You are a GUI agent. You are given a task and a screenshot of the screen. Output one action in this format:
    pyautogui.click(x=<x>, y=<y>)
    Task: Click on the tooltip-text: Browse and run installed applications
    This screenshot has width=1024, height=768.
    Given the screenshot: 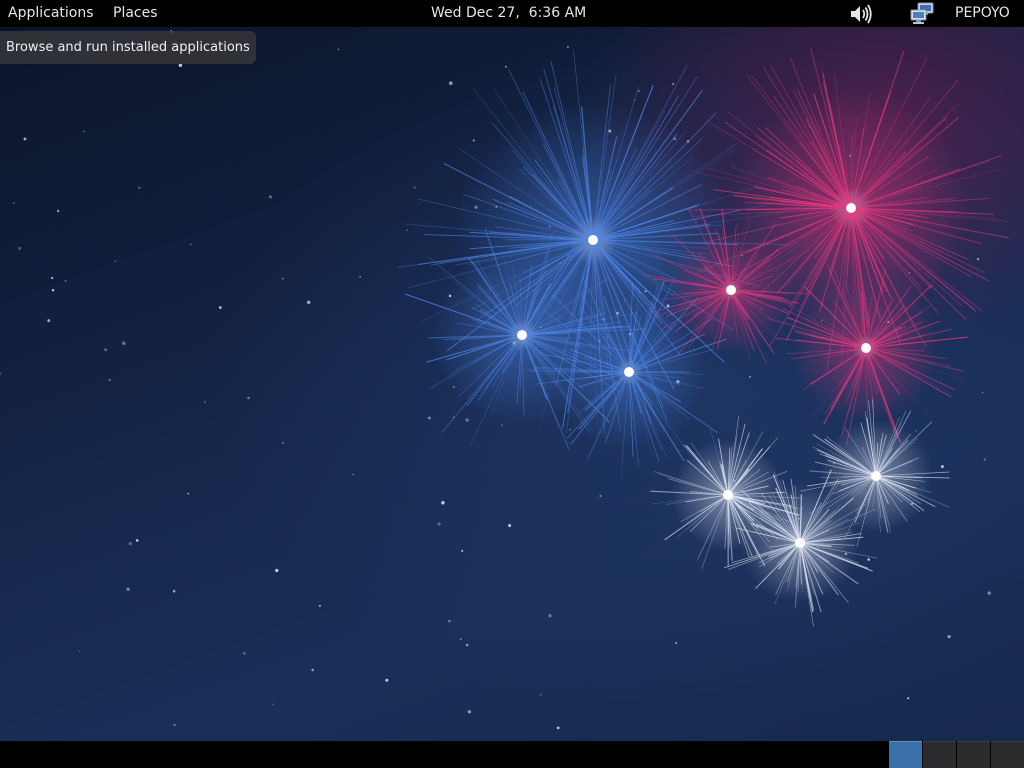 What is the action you would take?
    pyautogui.click(x=128, y=47)
    